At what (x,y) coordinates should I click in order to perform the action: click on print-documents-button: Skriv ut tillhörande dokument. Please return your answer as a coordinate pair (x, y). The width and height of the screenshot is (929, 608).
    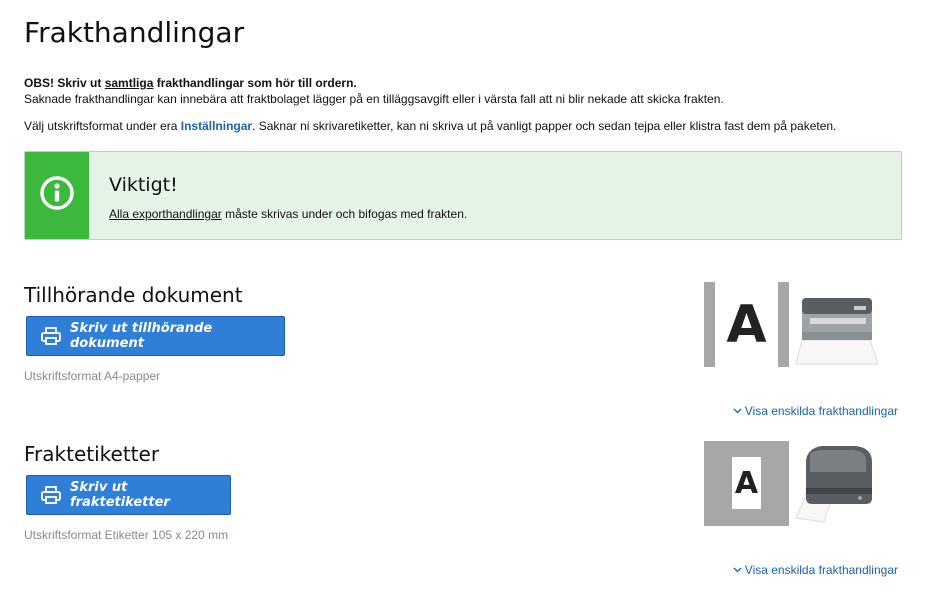
    Looking at the image, I should click on (155, 336).